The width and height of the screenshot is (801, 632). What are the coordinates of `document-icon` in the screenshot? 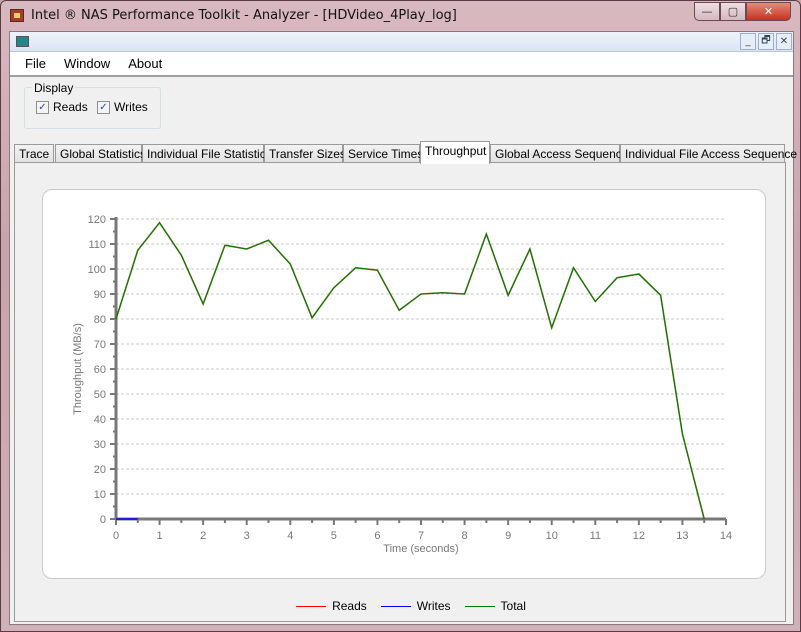 It's located at (22, 41).